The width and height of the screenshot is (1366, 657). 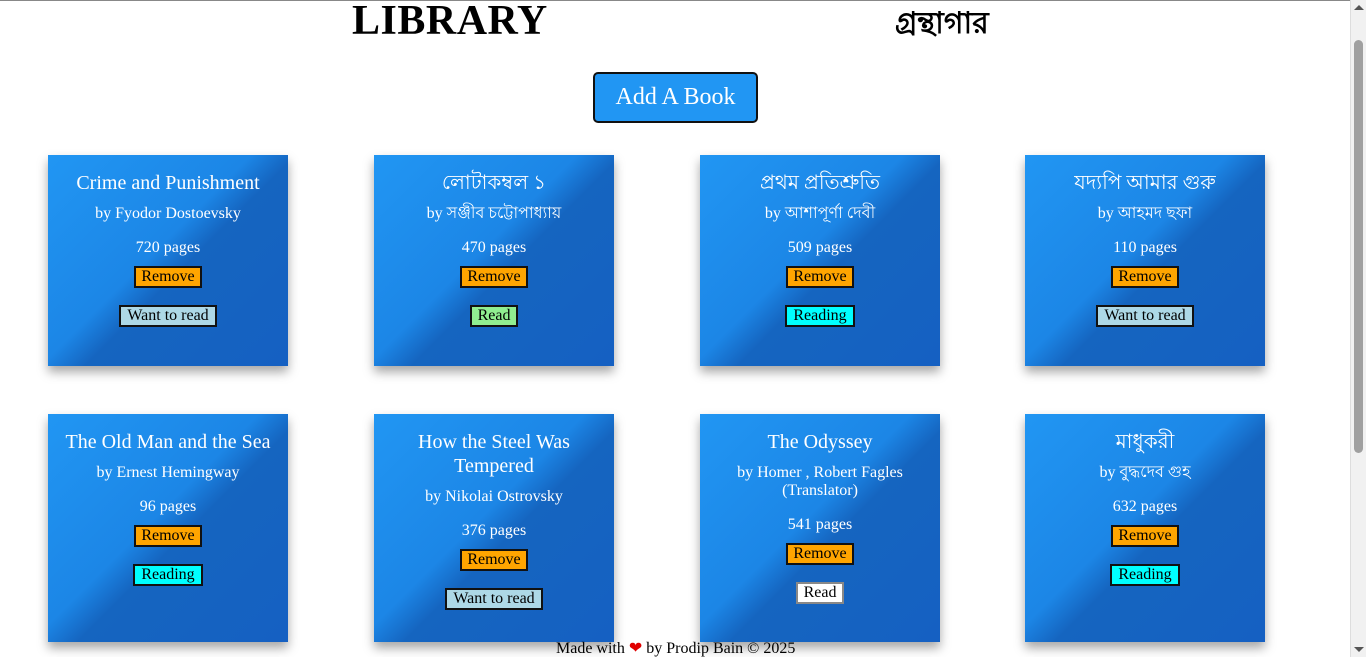 What do you see at coordinates (675, 97) in the screenshot?
I see `add-book-button: Add A Book` at bounding box center [675, 97].